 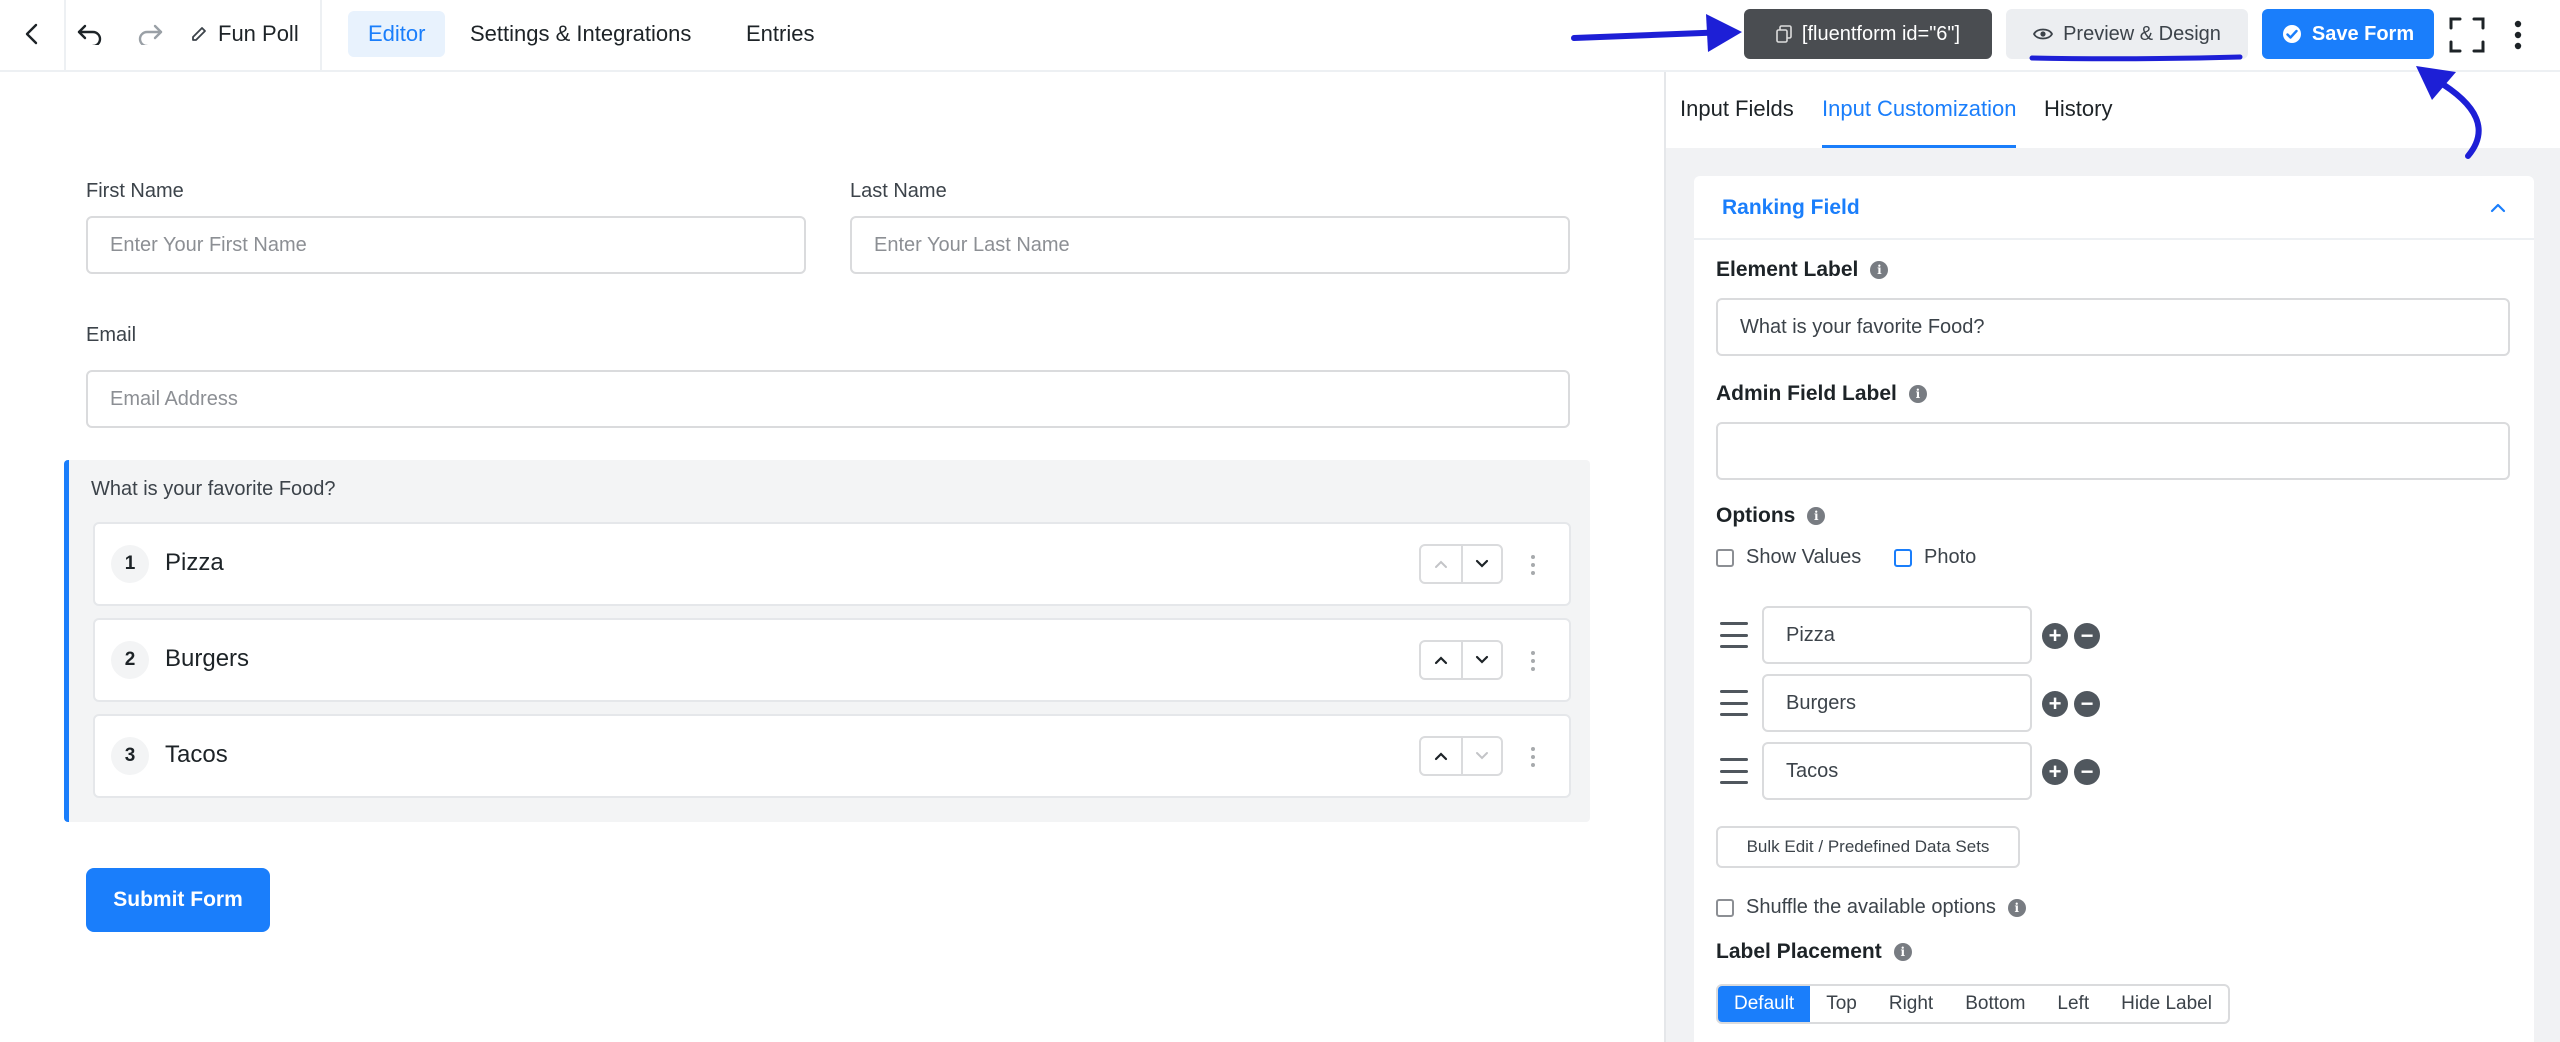 I want to click on option-input: Burgers, so click(x=1897, y=703).